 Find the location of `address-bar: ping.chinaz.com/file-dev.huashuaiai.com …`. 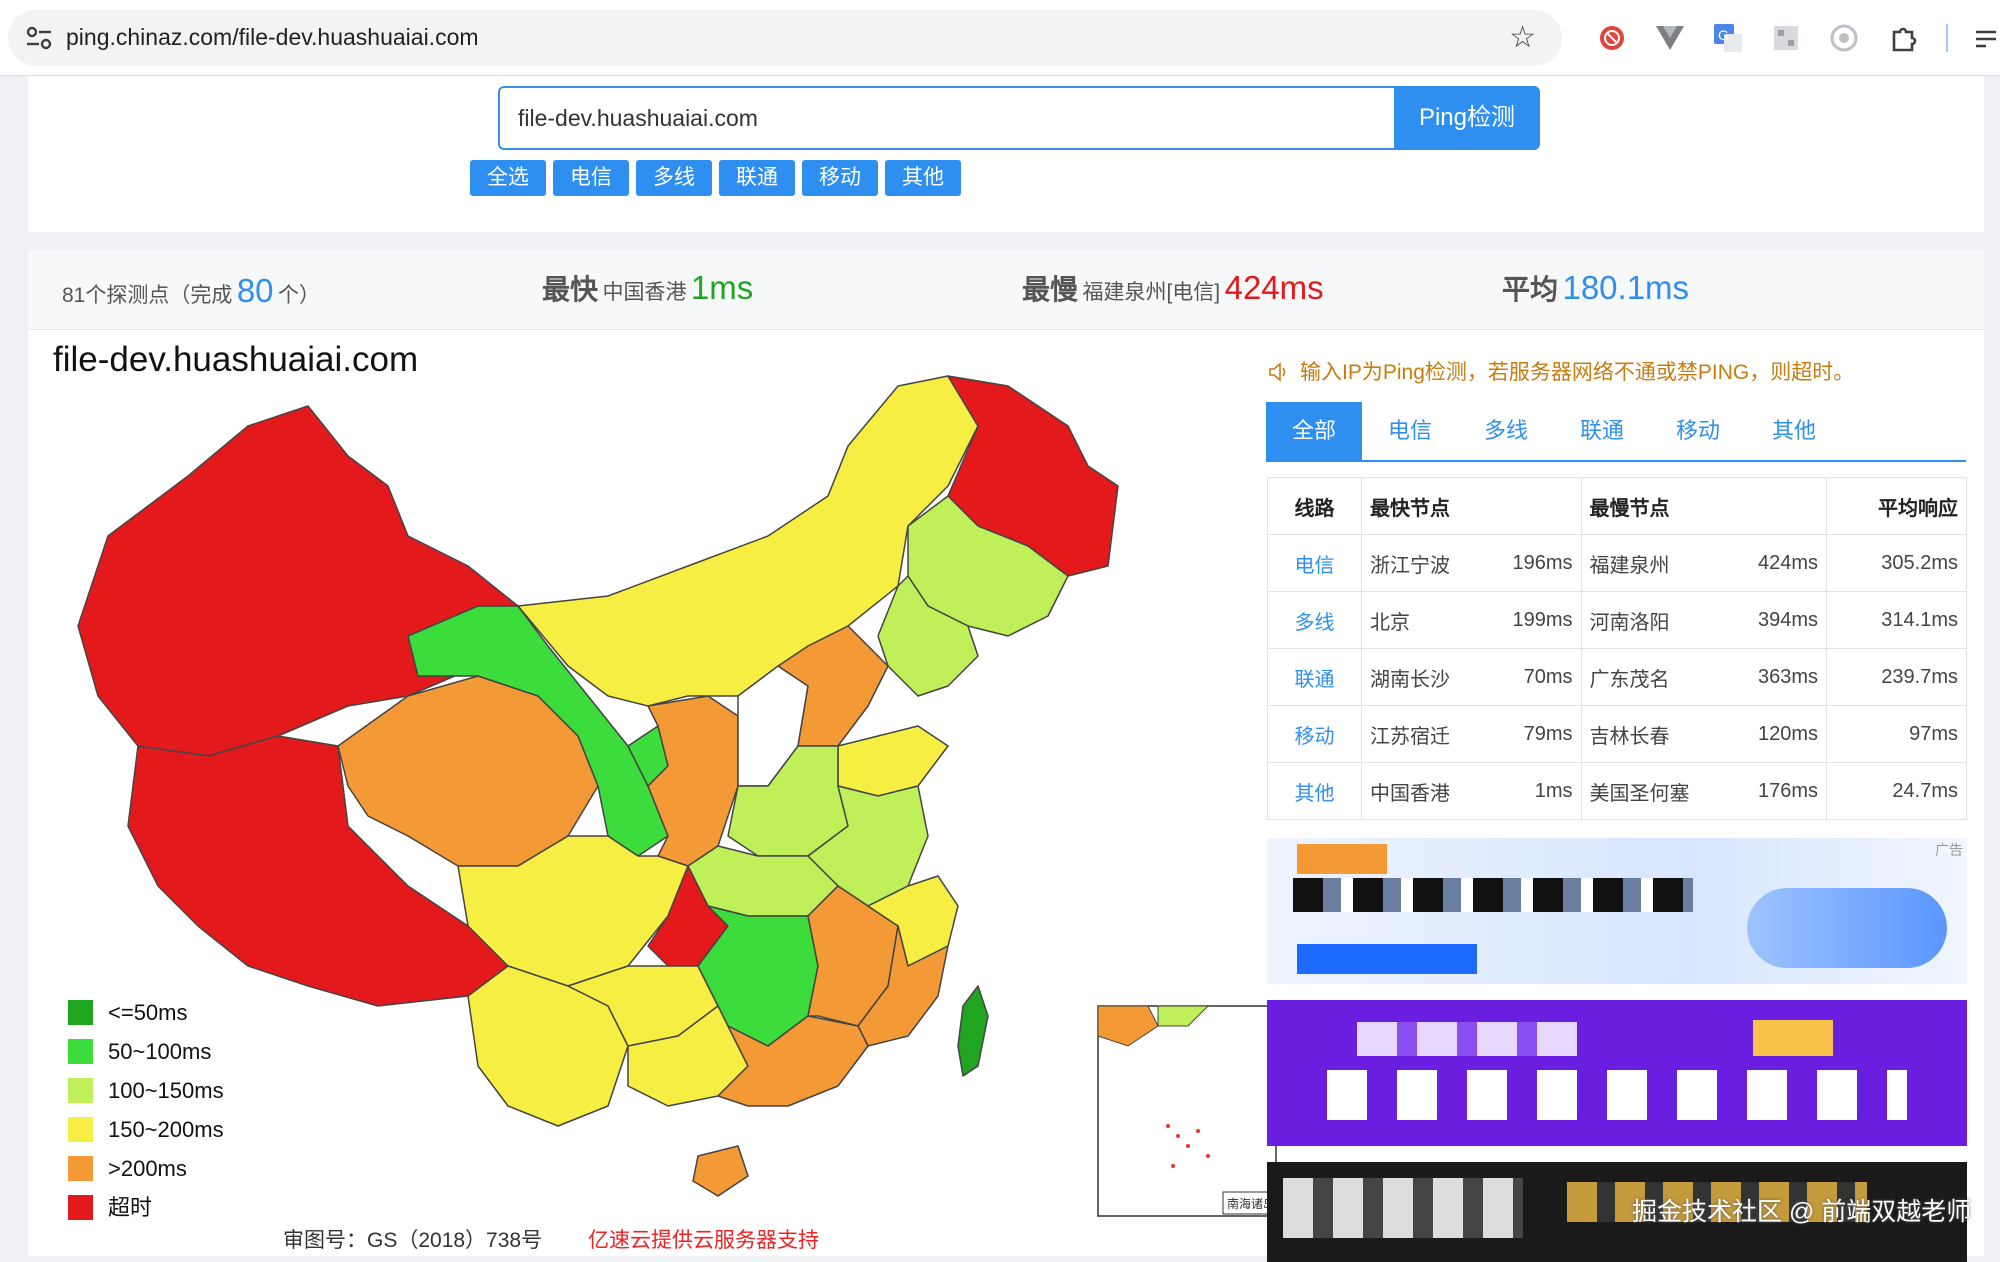

address-bar: ping.chinaz.com/file-dev.huashuaiai.com … is located at coordinates (785, 38).